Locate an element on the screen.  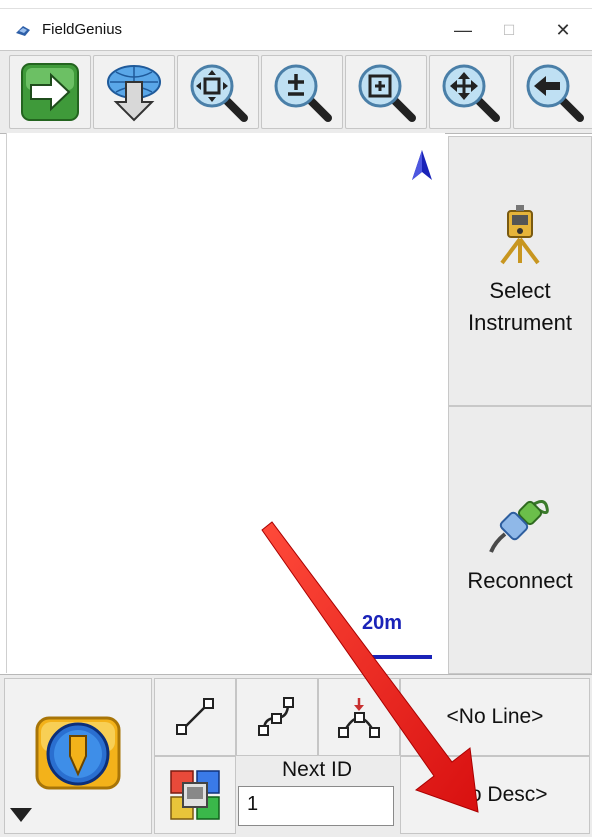
total-station-icon is located at coordinates (520, 235).